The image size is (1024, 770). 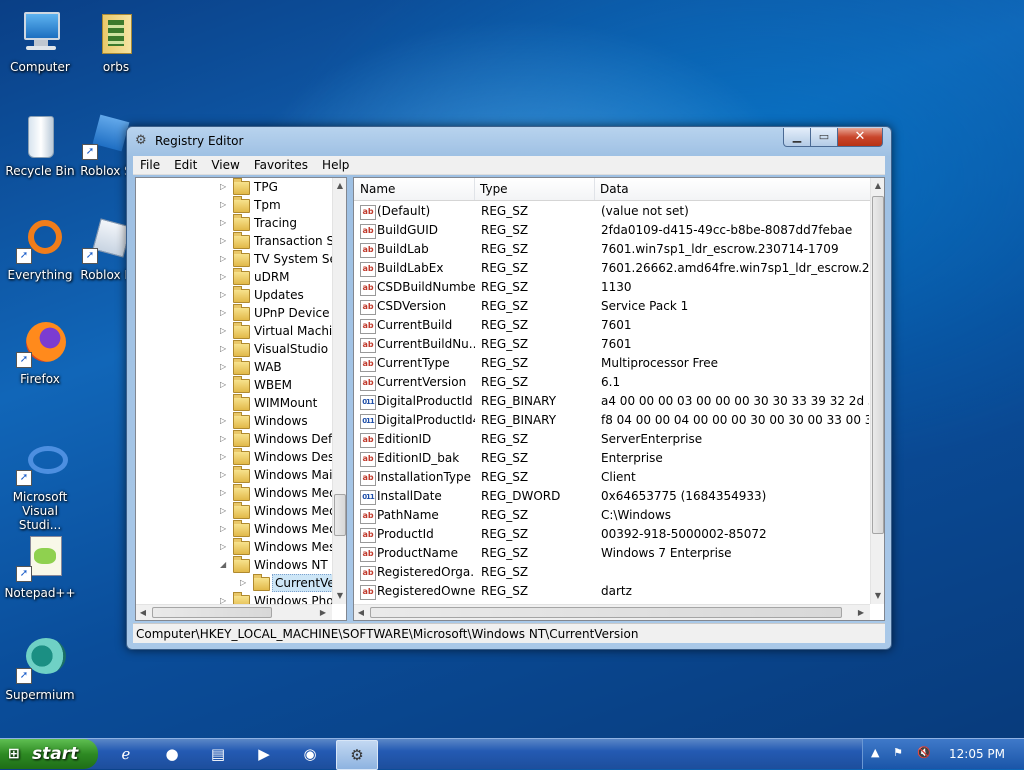 I want to click on table-row: ab InstallationType REG_SZ Client, so click(x=612, y=477).